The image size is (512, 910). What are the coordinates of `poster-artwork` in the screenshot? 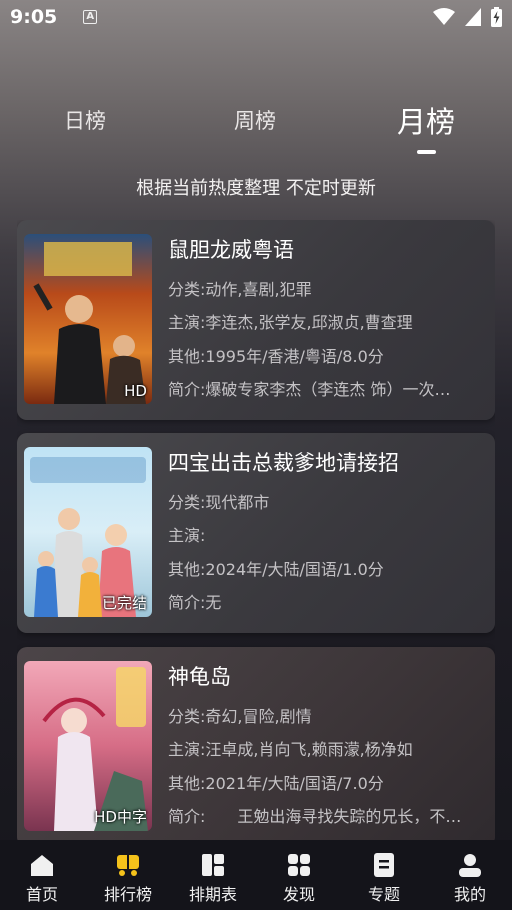 It's located at (88, 319).